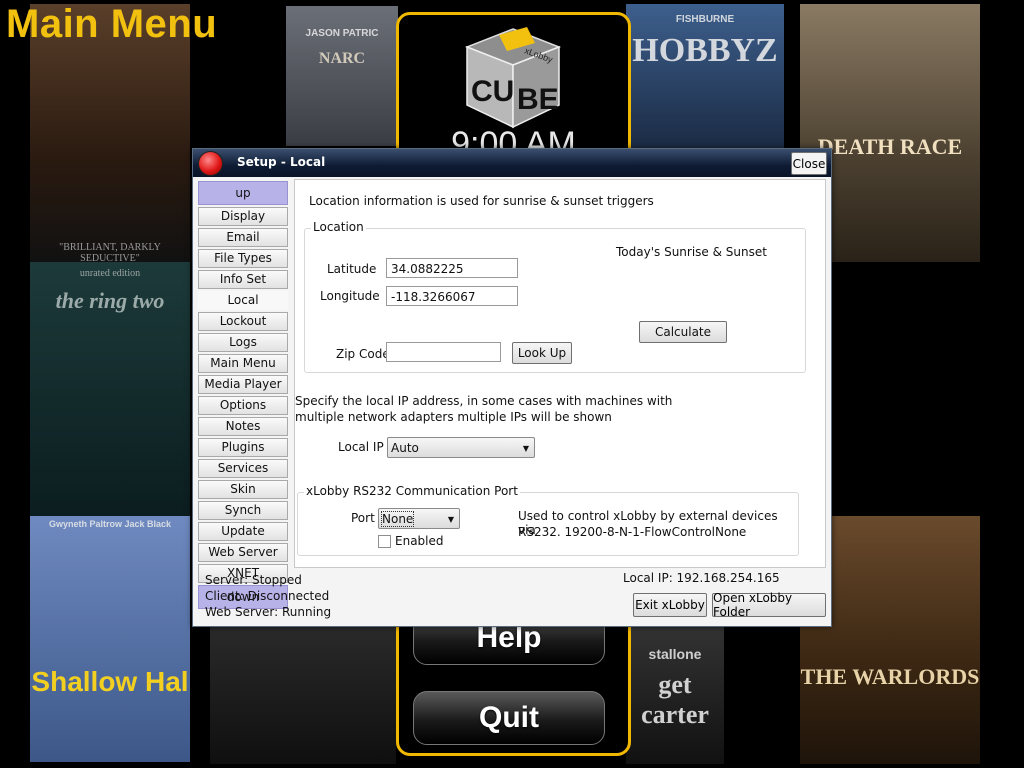  What do you see at coordinates (675, 699) in the screenshot?
I see `poster-title: get carter` at bounding box center [675, 699].